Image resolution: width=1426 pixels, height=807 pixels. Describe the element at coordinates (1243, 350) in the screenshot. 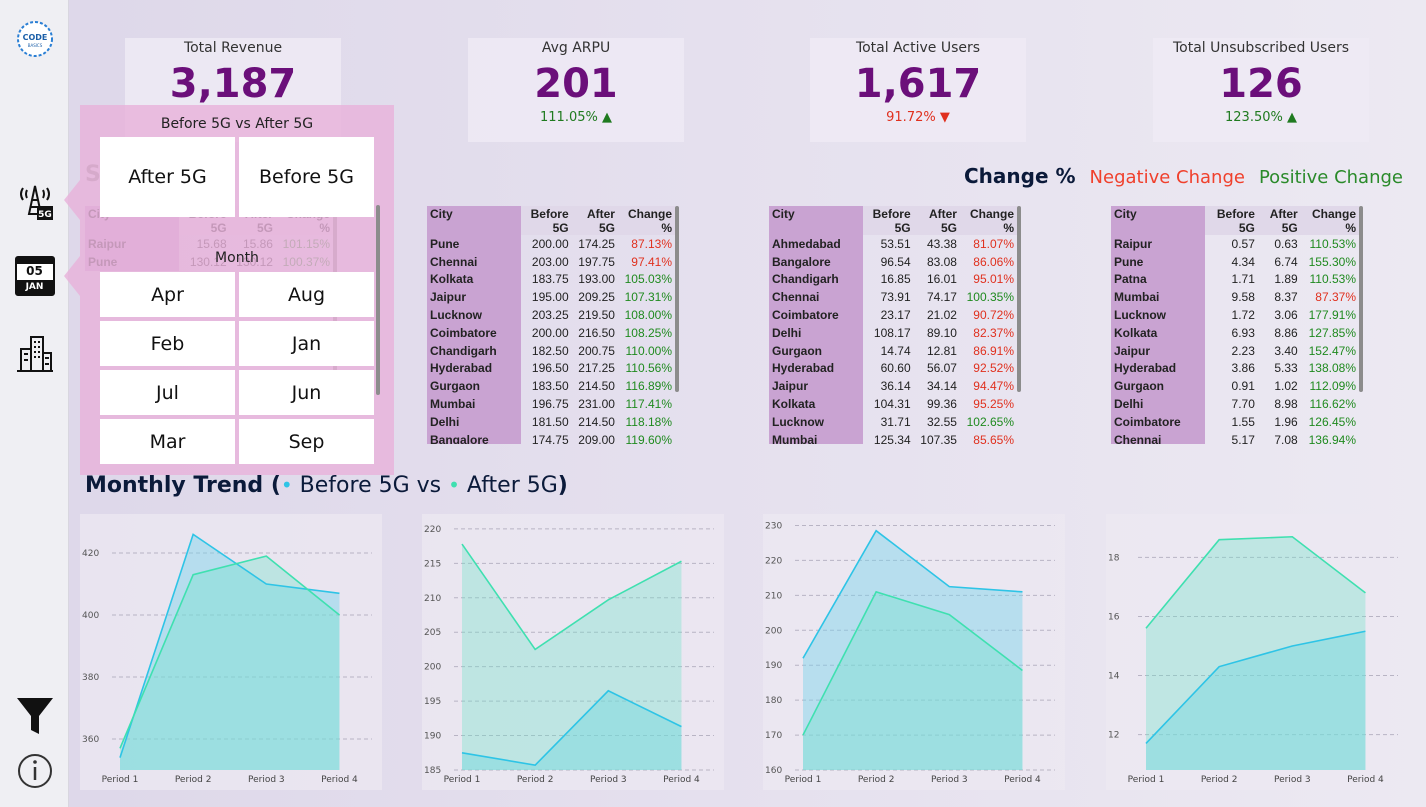

I see `value-cell: 2.23` at that location.